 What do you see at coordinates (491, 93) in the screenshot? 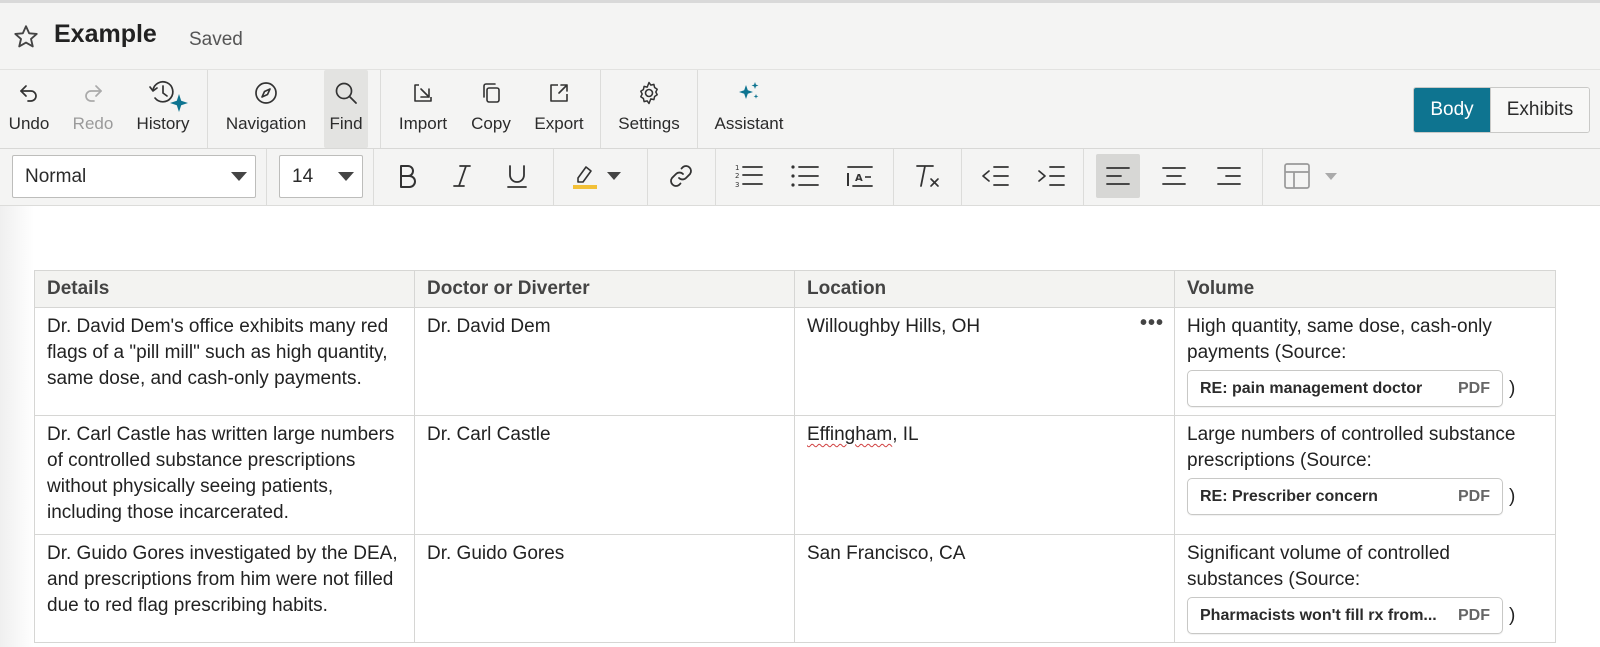
I see `copy-icon` at bounding box center [491, 93].